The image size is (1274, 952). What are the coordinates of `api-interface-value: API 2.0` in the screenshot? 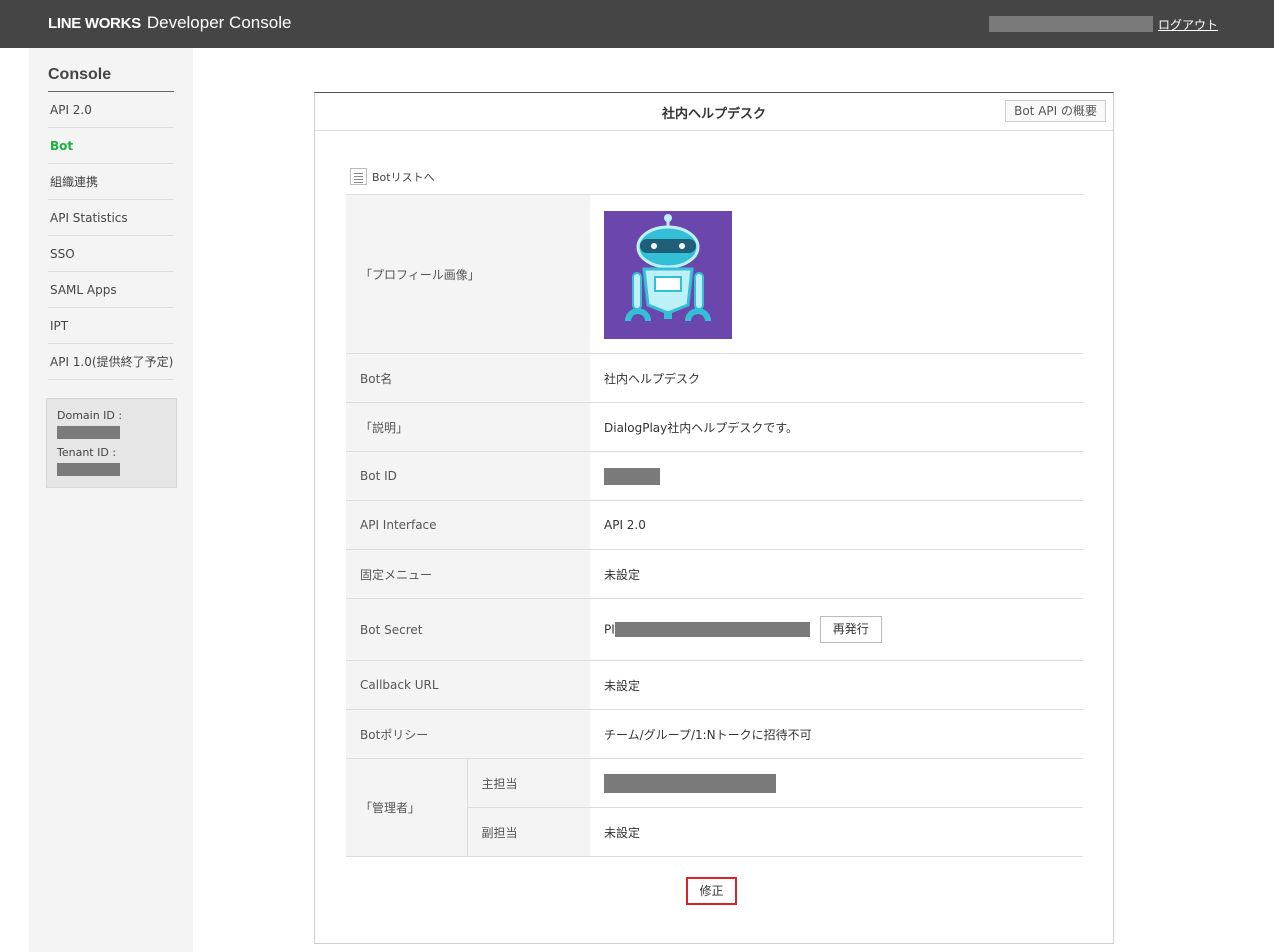 It's located at (836, 525).